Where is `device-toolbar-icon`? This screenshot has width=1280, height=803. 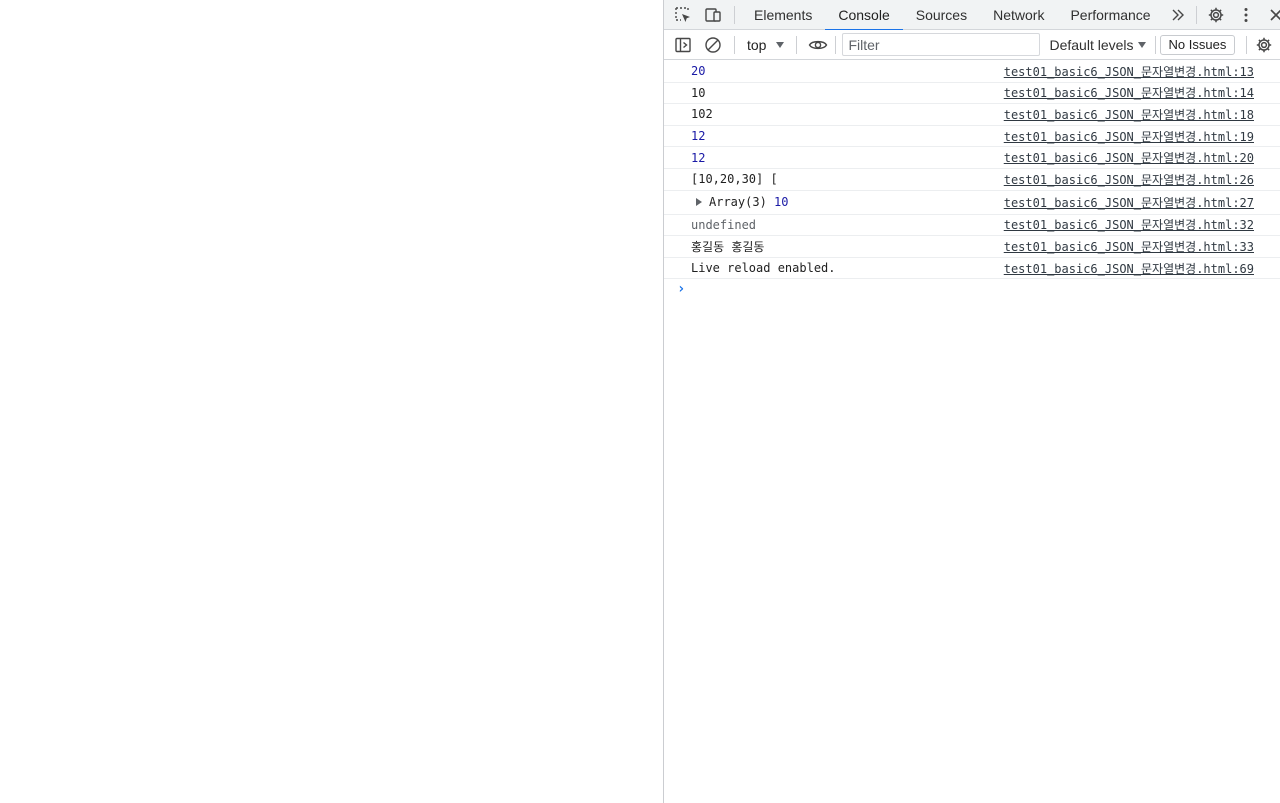
device-toolbar-icon is located at coordinates (713, 15).